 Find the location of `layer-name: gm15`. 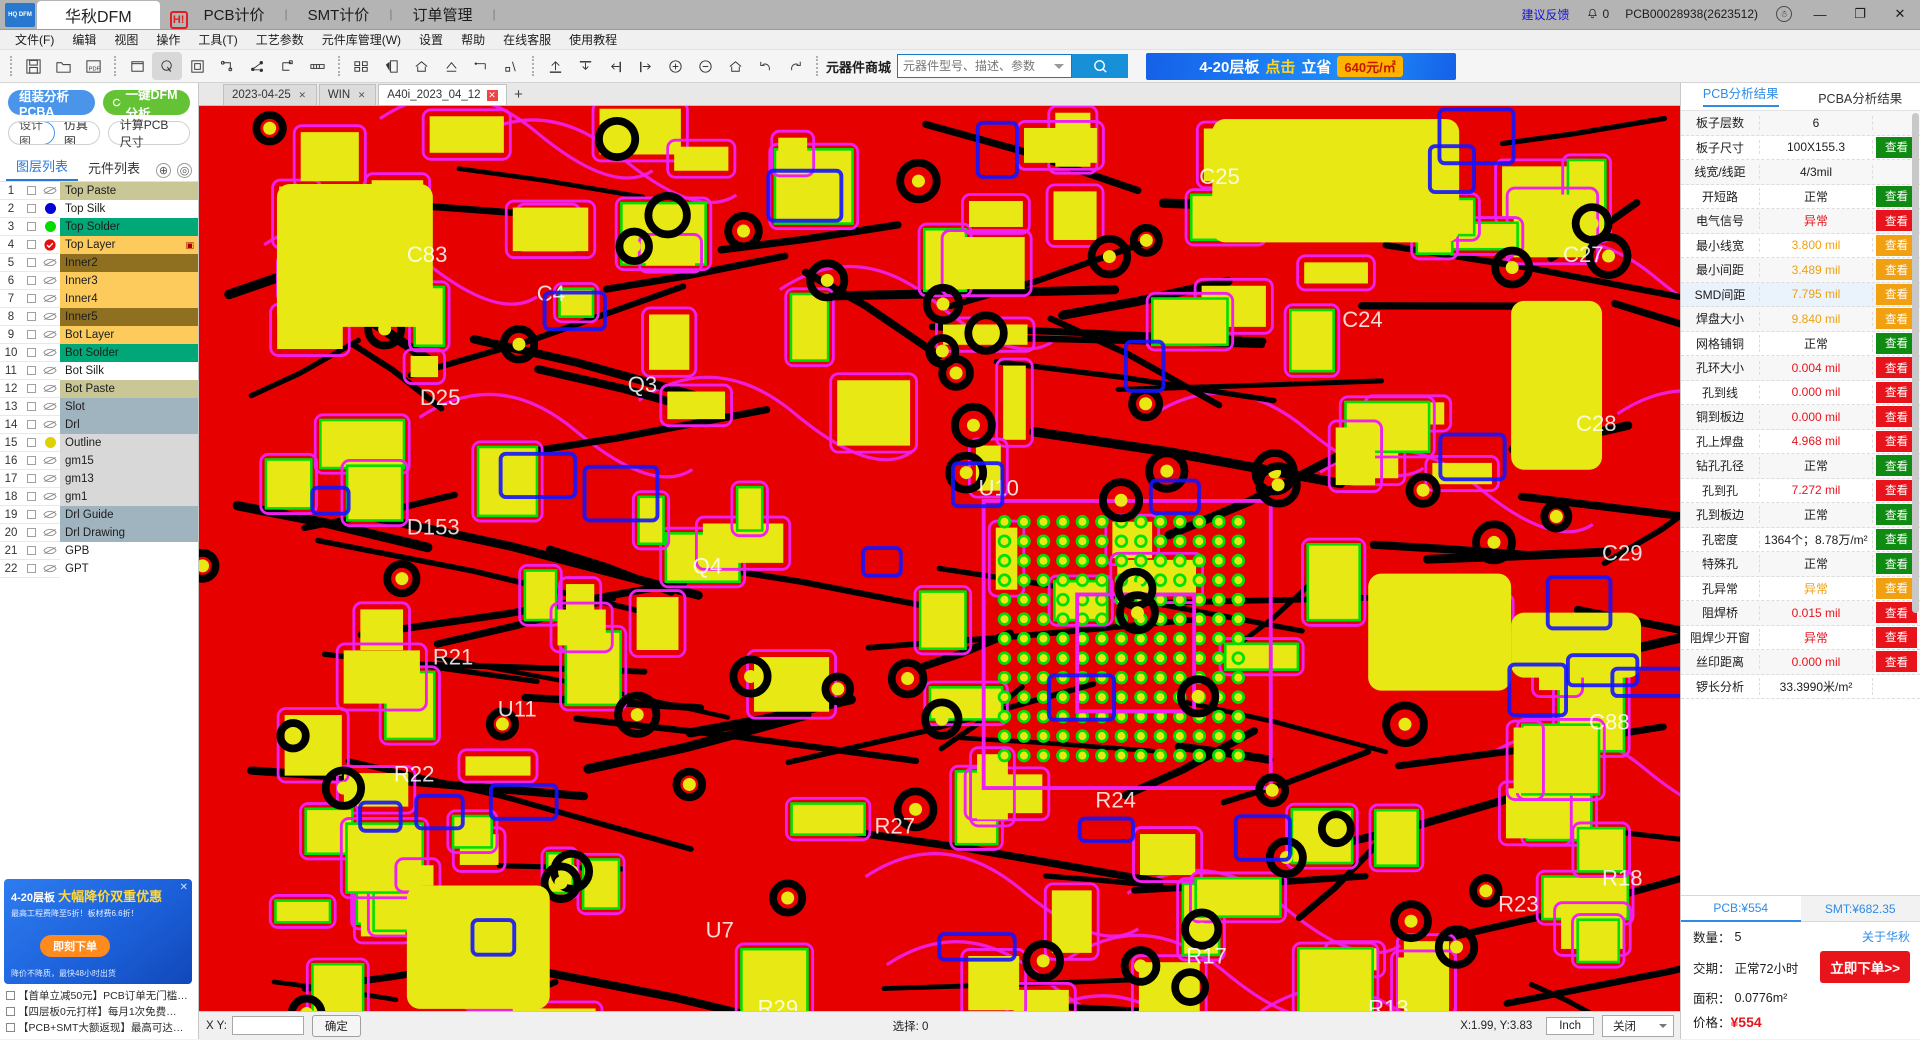

layer-name: gm15 is located at coordinates (129, 460).